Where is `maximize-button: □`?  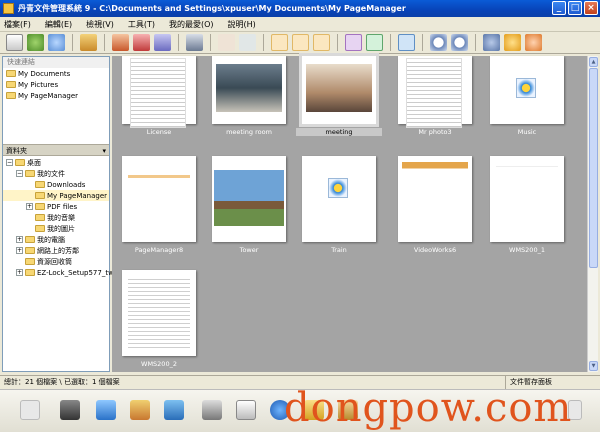
maximize-button: □ is located at coordinates (575, 8).